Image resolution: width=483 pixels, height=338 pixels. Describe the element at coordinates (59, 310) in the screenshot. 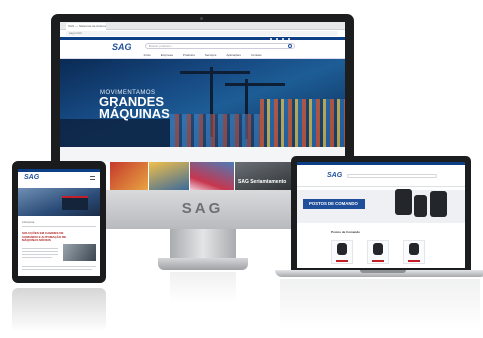

I see `tablet-reflection` at that location.